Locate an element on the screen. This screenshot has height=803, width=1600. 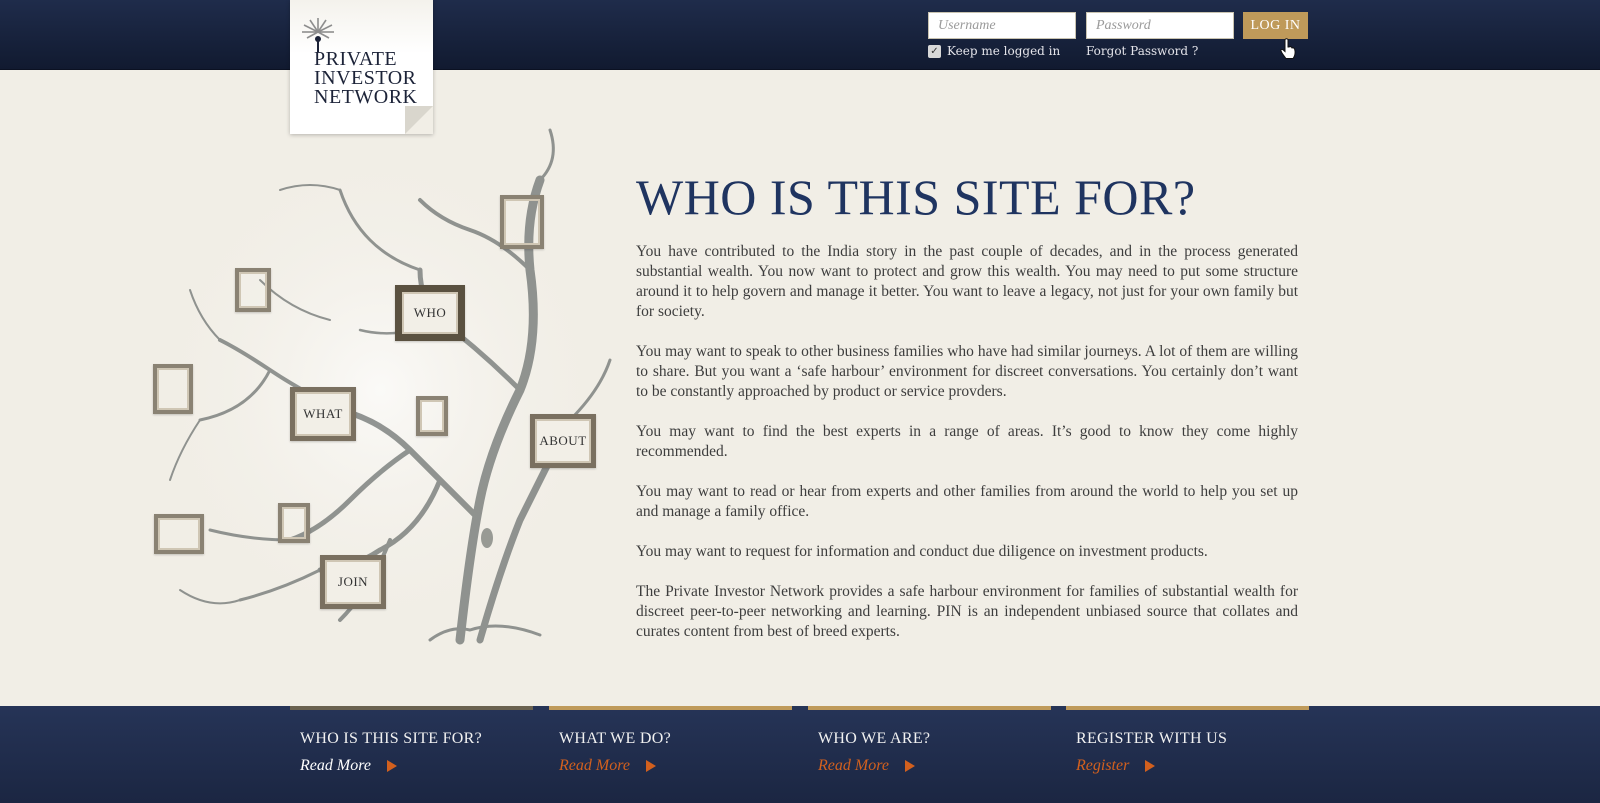
tree-frame-what: WHAT is located at coordinates (323, 414).